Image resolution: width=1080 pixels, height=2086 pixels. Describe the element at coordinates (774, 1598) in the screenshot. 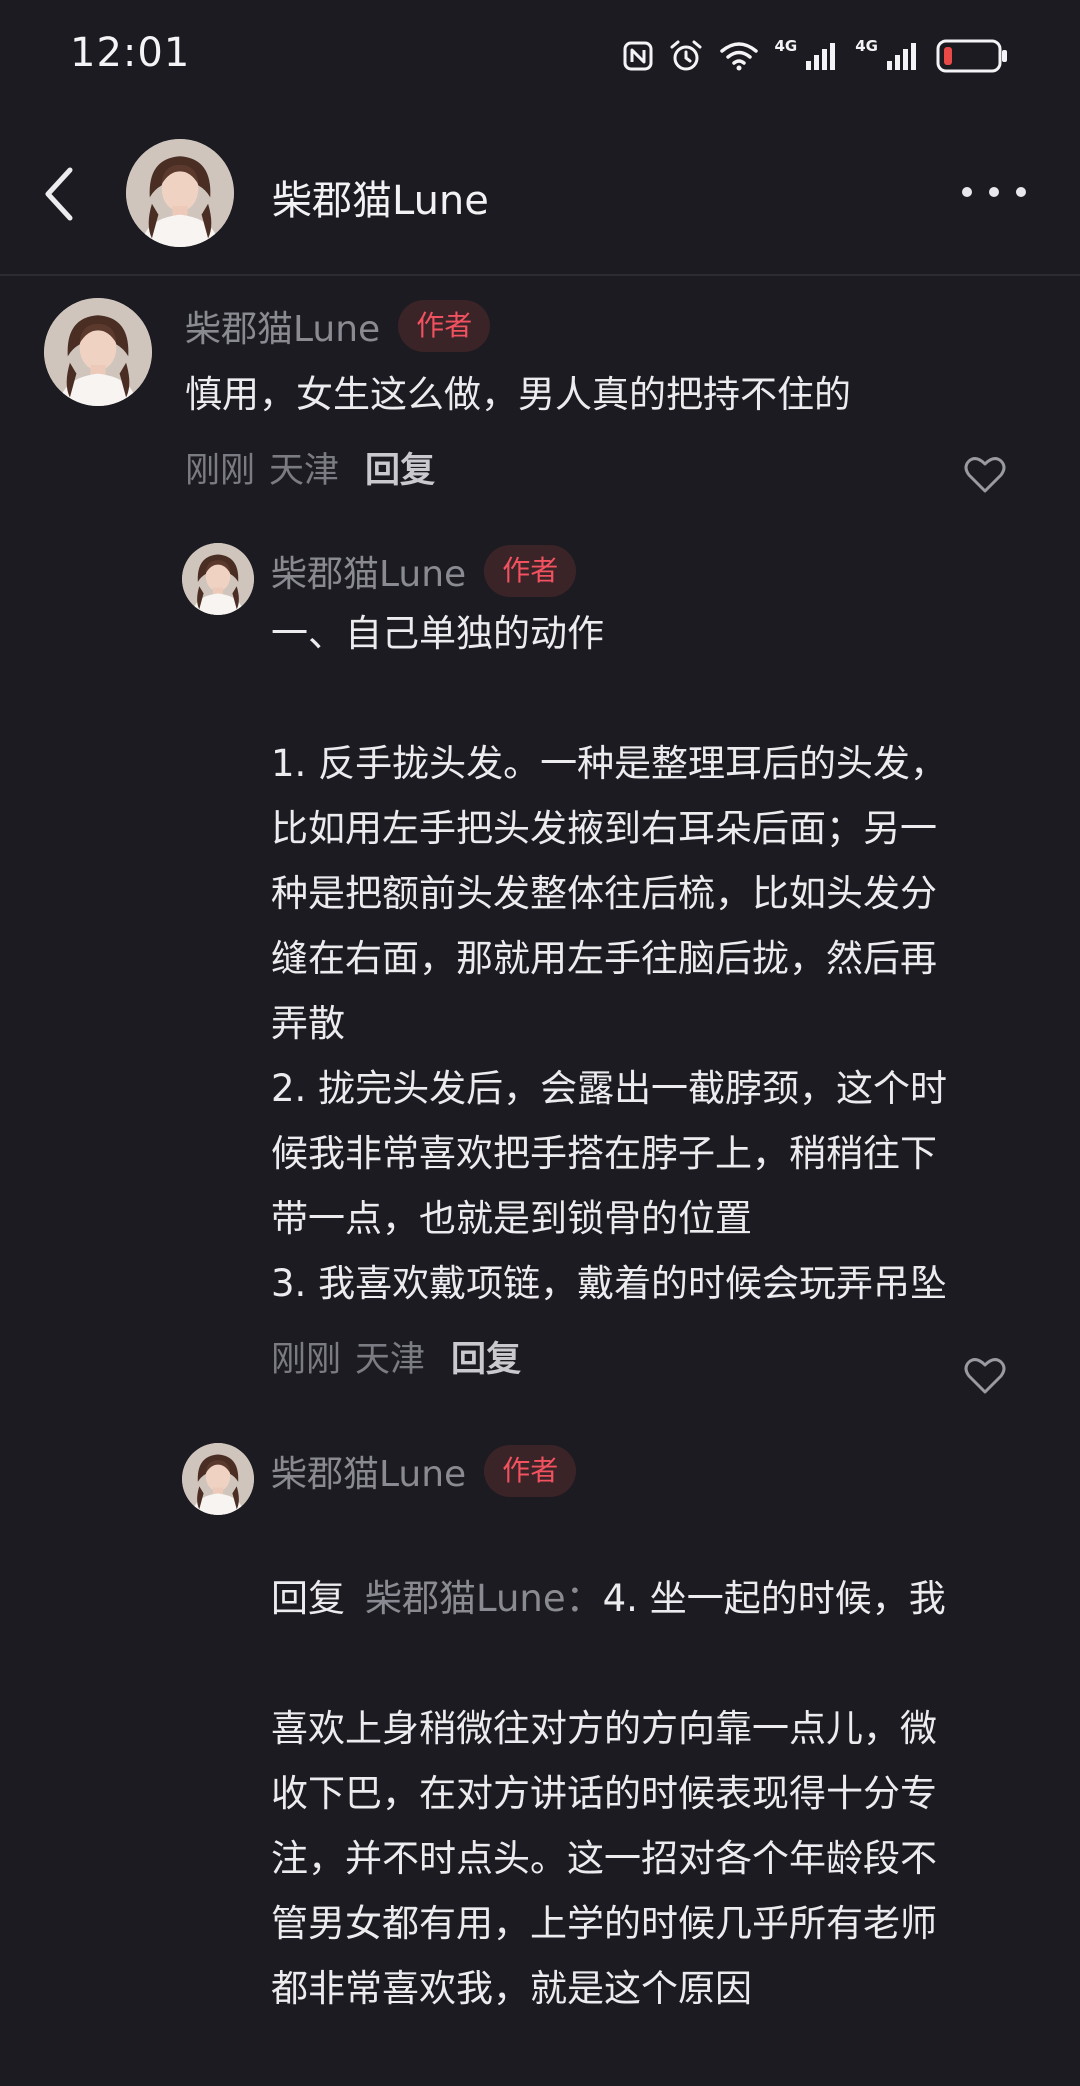

I see `comment-text-start: 4. 坐一起的时候，我` at that location.